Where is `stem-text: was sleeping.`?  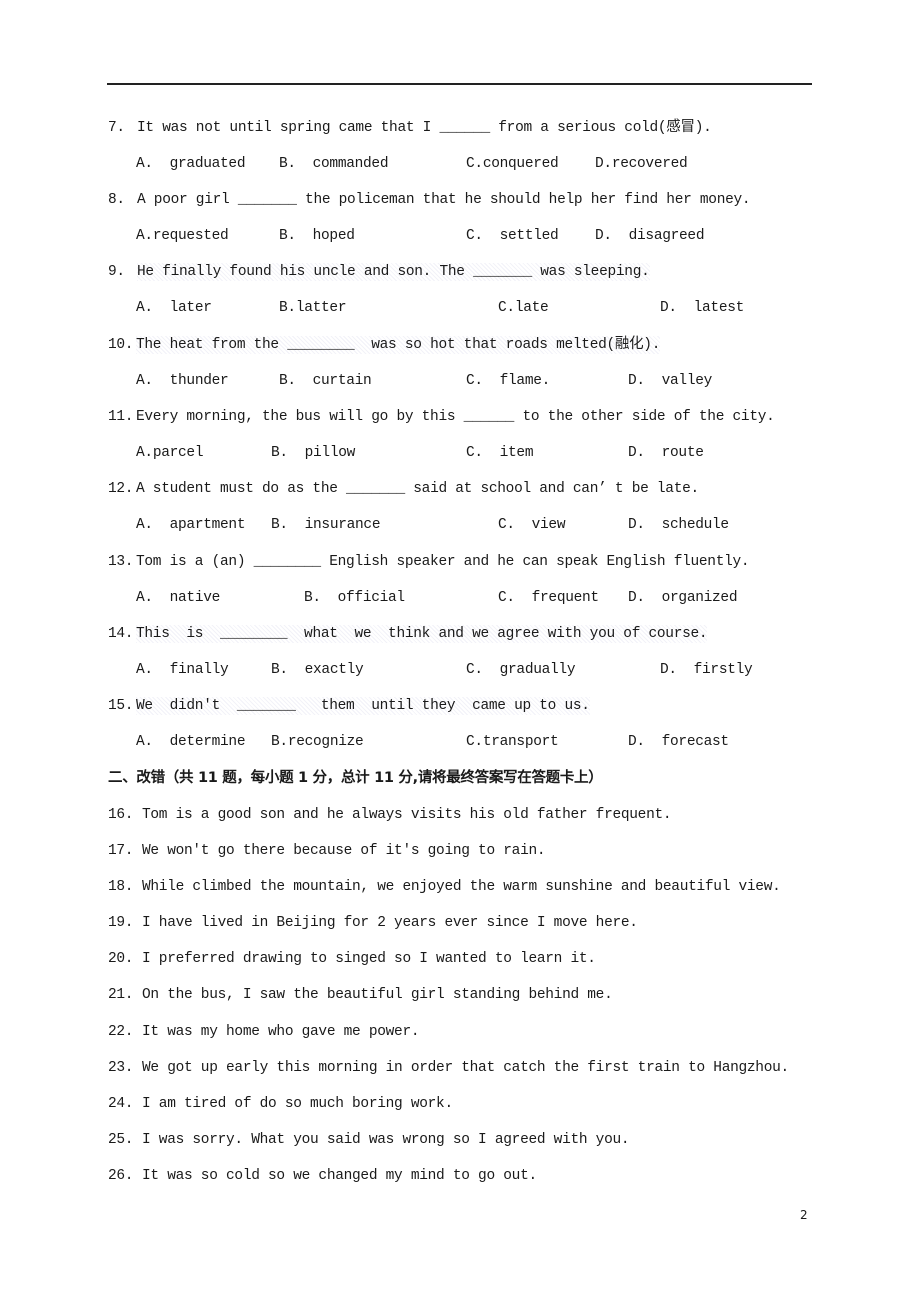 stem-text: was sleeping. is located at coordinates (590, 272).